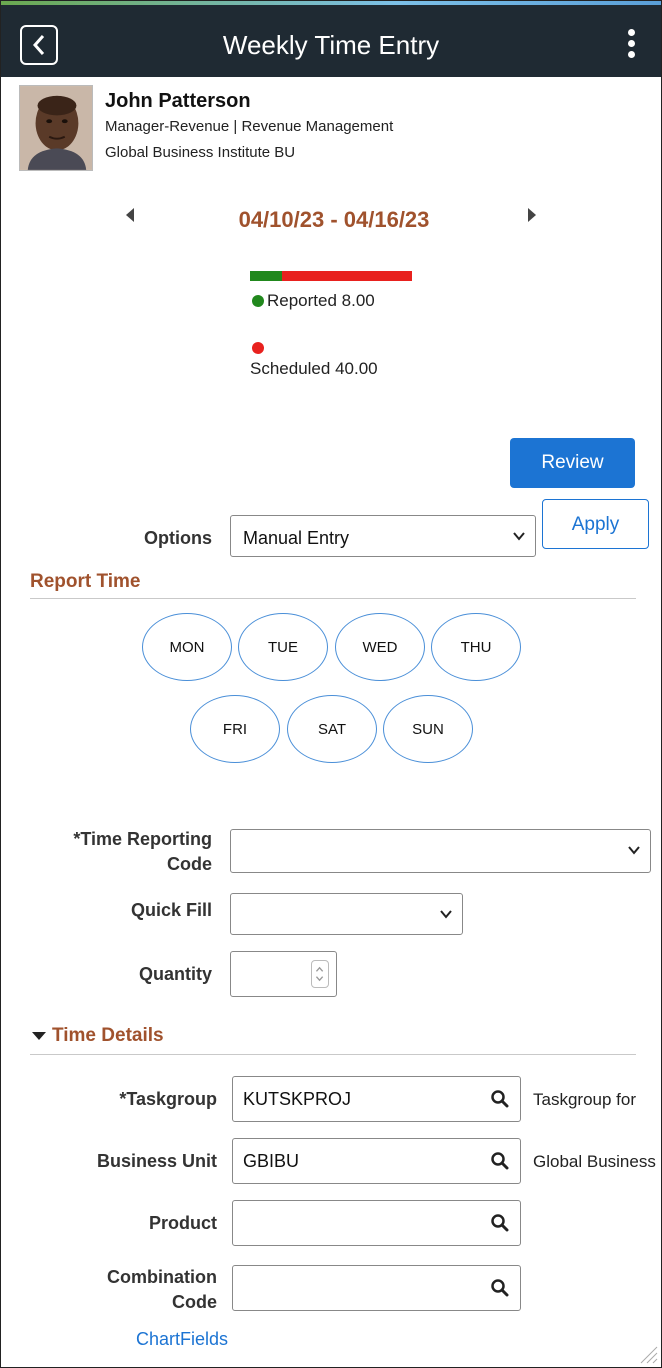 This screenshot has width=662, height=1368. I want to click on quantity-label: Quantity, so click(175, 974).